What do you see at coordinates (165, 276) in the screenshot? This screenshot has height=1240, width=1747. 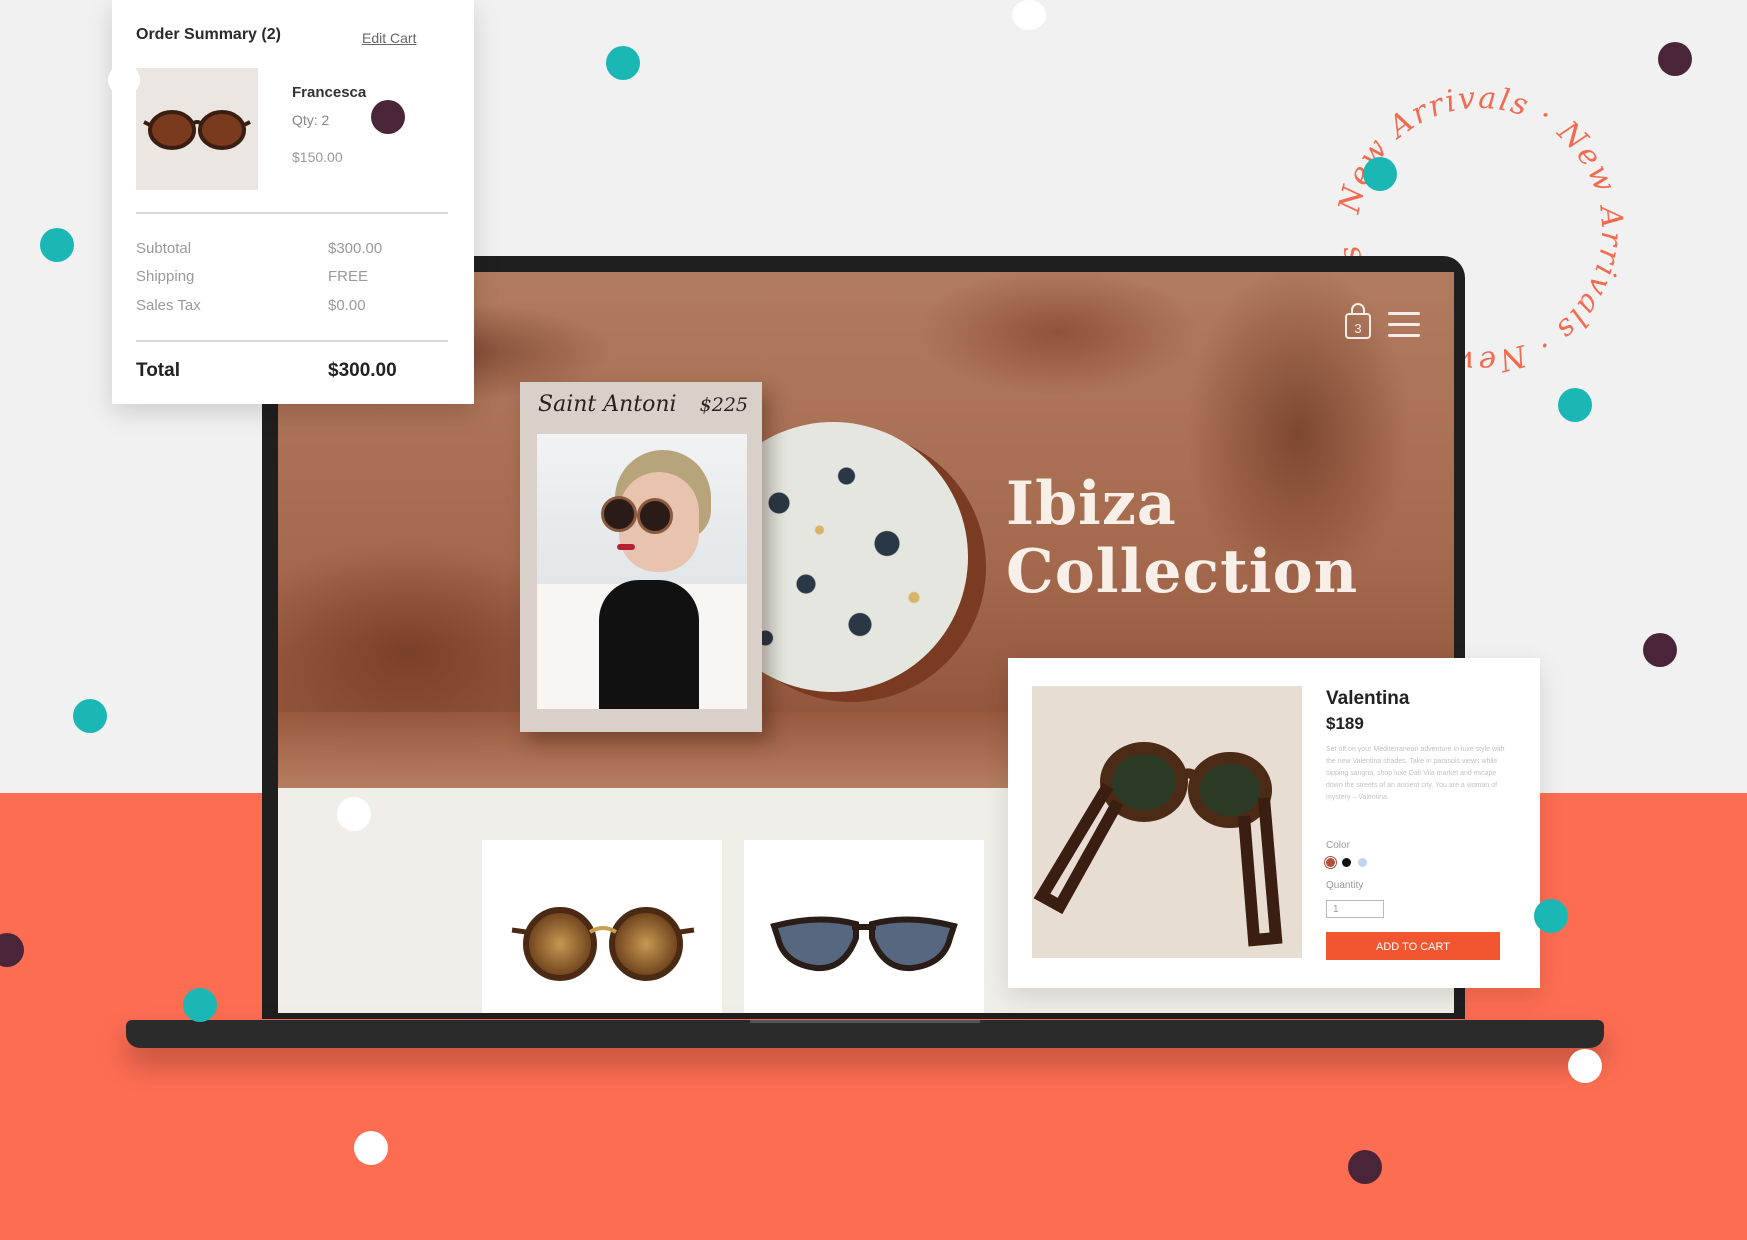 I see `shipping-label: Shipping` at bounding box center [165, 276].